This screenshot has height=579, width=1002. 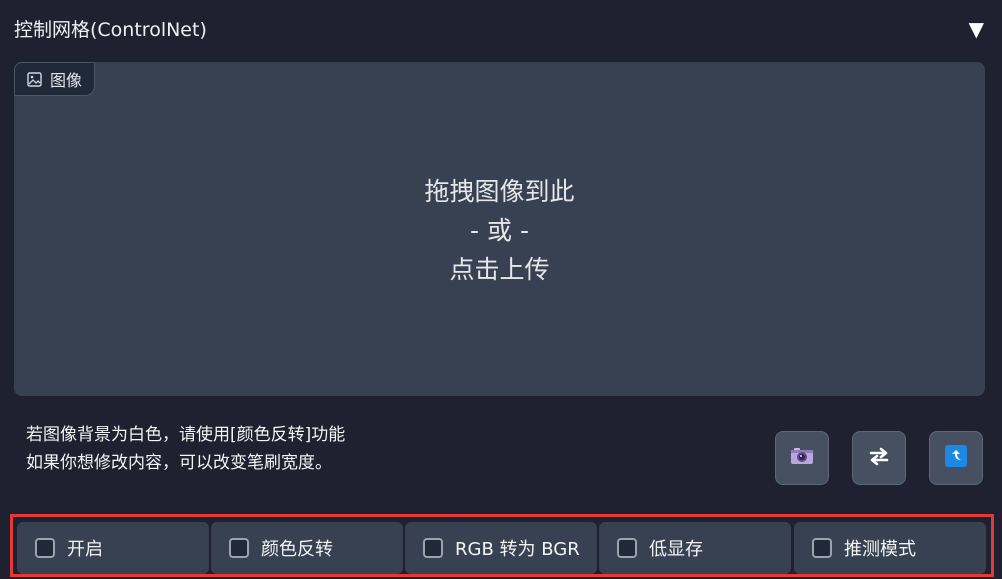 I want to click on options-row: 开启 颜色反转 RGB 转为 BGR 低显存 推测模式, so click(x=502, y=545).